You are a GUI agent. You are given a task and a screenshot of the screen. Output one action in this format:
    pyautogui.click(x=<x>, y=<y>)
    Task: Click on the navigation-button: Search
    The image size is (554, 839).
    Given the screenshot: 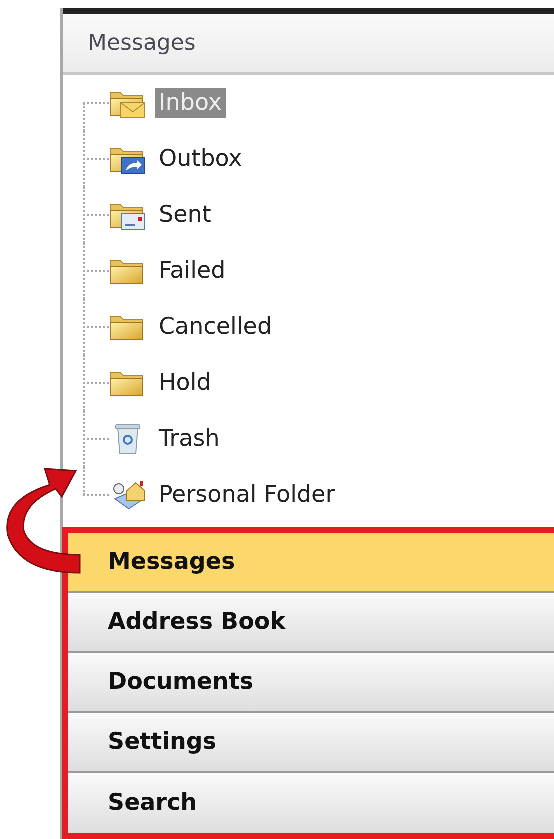 What is the action you would take?
    pyautogui.click(x=311, y=803)
    